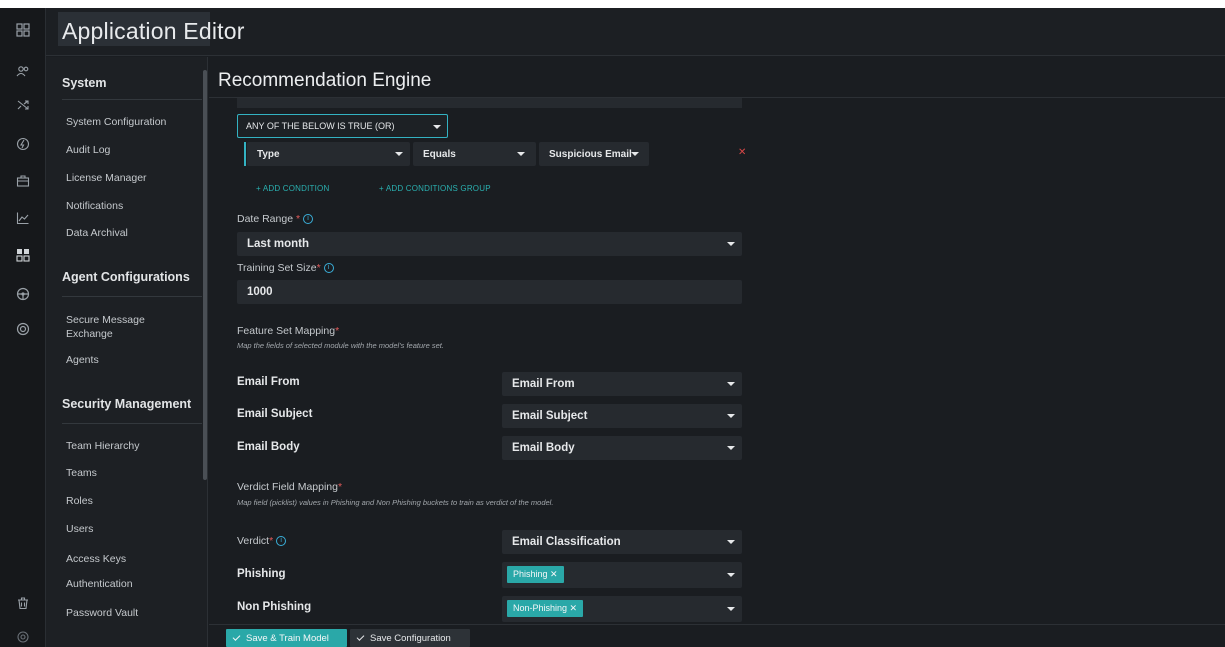 The width and height of the screenshot is (1225, 647). Describe the element at coordinates (268, 382) in the screenshot. I see `feature-row-label: Email From` at that location.